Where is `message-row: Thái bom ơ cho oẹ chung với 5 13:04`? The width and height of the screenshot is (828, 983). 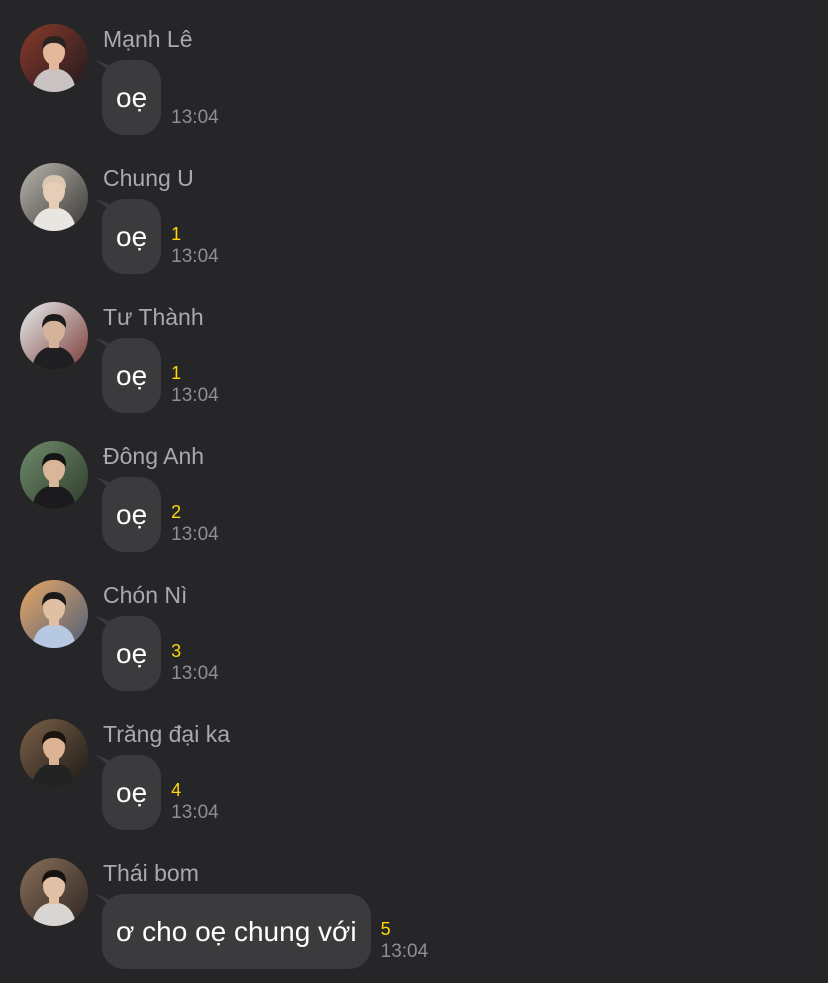
message-row: Thái bom ơ cho oẹ chung với 5 13:04 is located at coordinates (414, 903).